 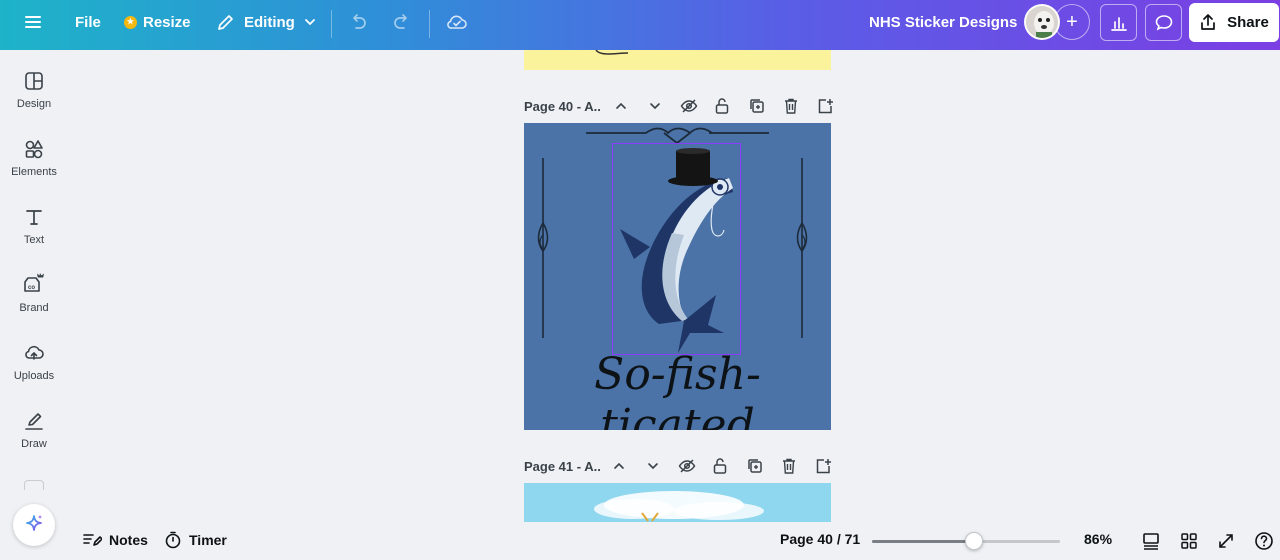 I want to click on sidebar-item-text: Text, so click(x=34, y=226).